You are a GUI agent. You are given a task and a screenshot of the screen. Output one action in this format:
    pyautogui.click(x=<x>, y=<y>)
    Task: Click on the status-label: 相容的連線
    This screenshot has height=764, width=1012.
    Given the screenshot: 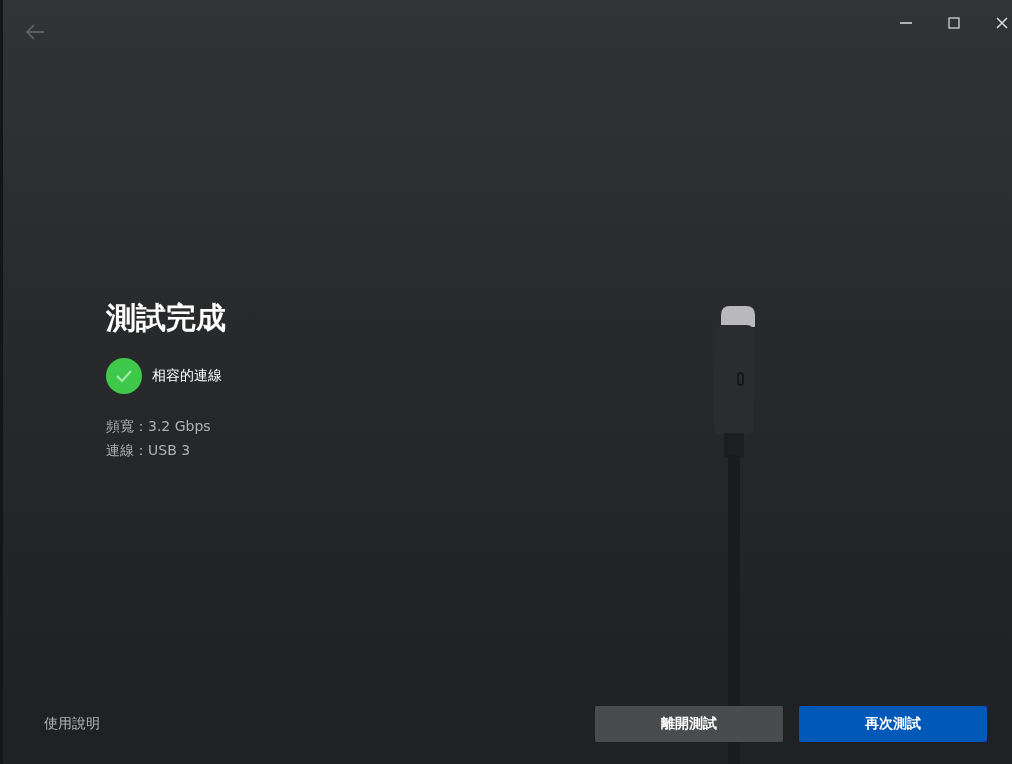 What is the action you would take?
    pyautogui.click(x=187, y=376)
    